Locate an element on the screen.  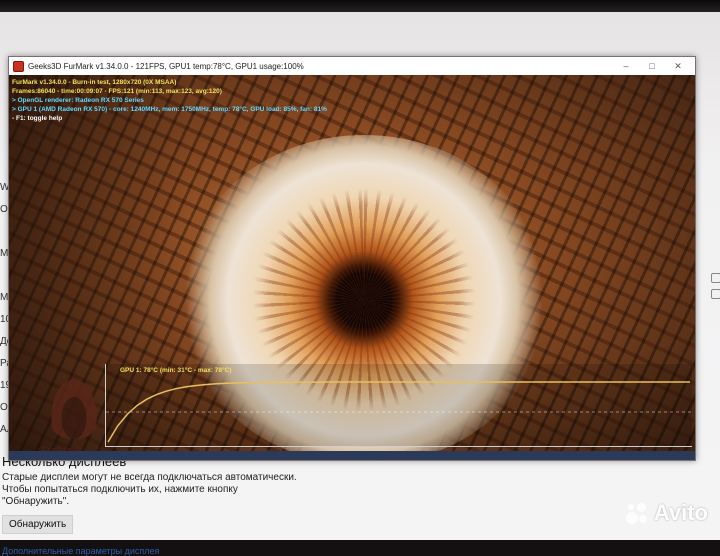
overlay-renderer: > OpenGL renderer: Radeon RX 570 Series is located at coordinates (78, 100).